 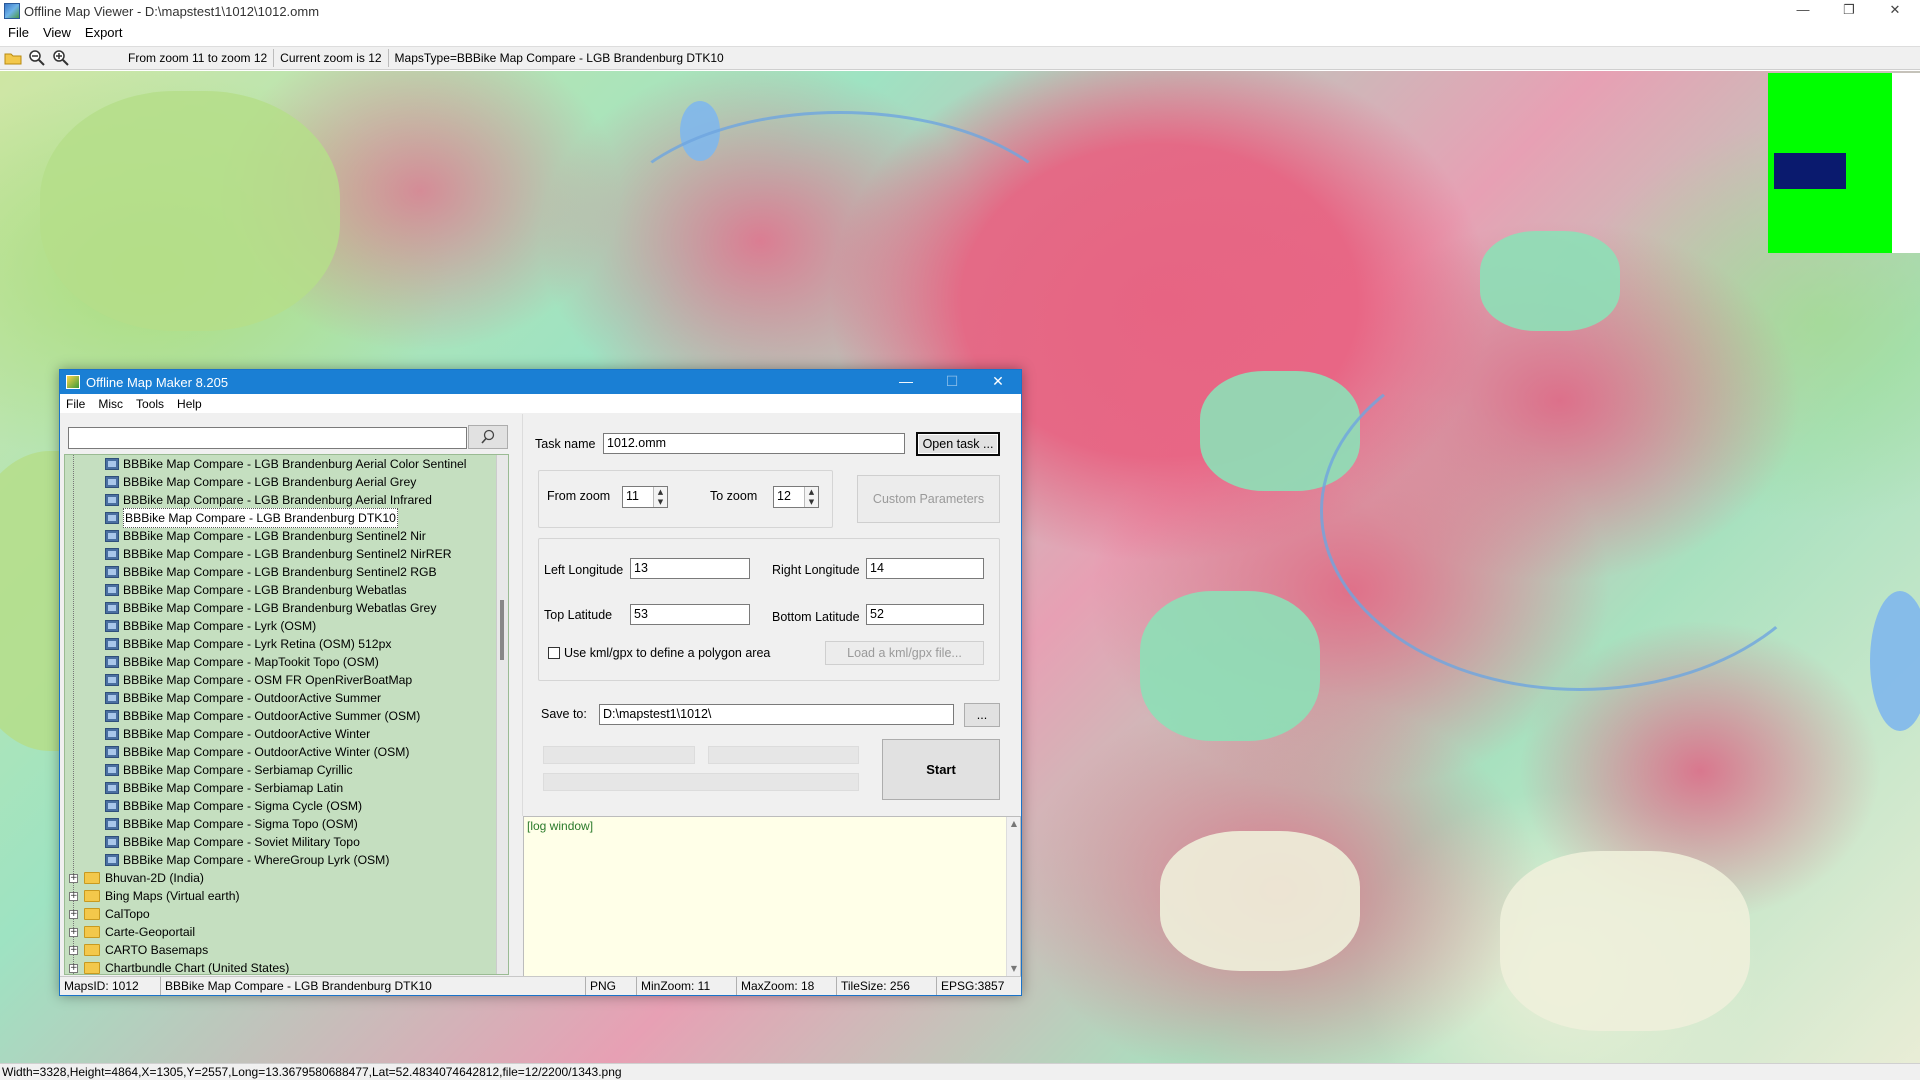 I want to click on bottom-latitude-input: 52, so click(x=925, y=614).